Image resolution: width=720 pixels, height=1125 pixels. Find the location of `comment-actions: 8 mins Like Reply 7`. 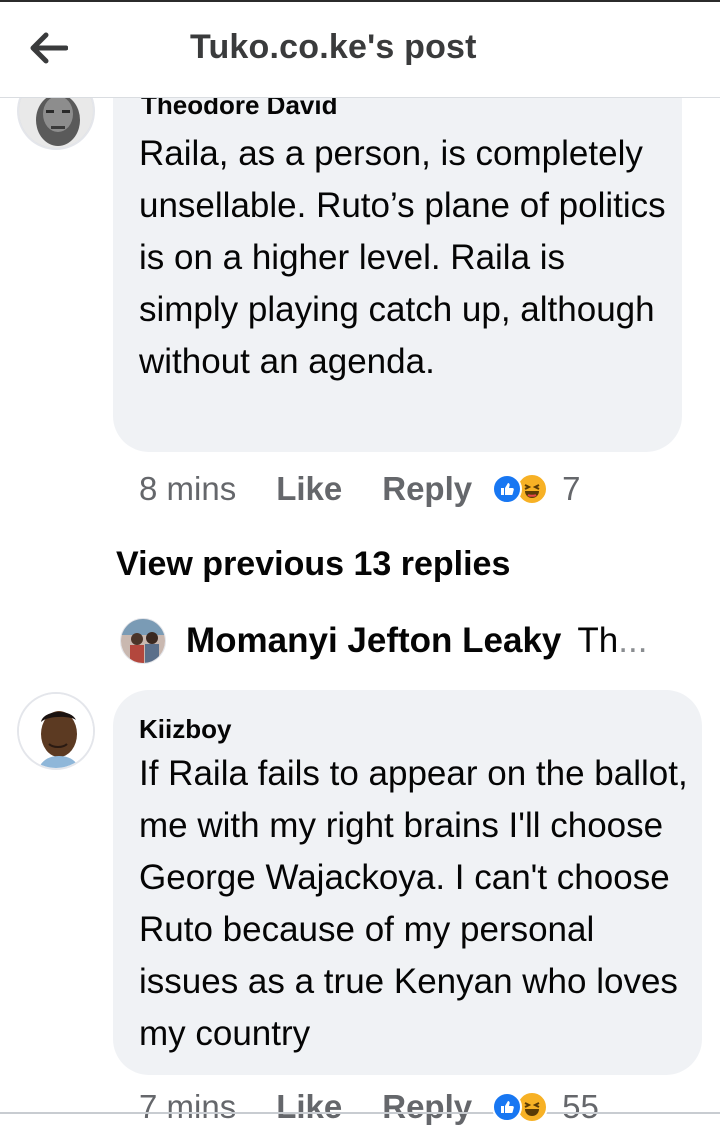

comment-actions: 8 mins Like Reply 7 is located at coordinates (359, 489).